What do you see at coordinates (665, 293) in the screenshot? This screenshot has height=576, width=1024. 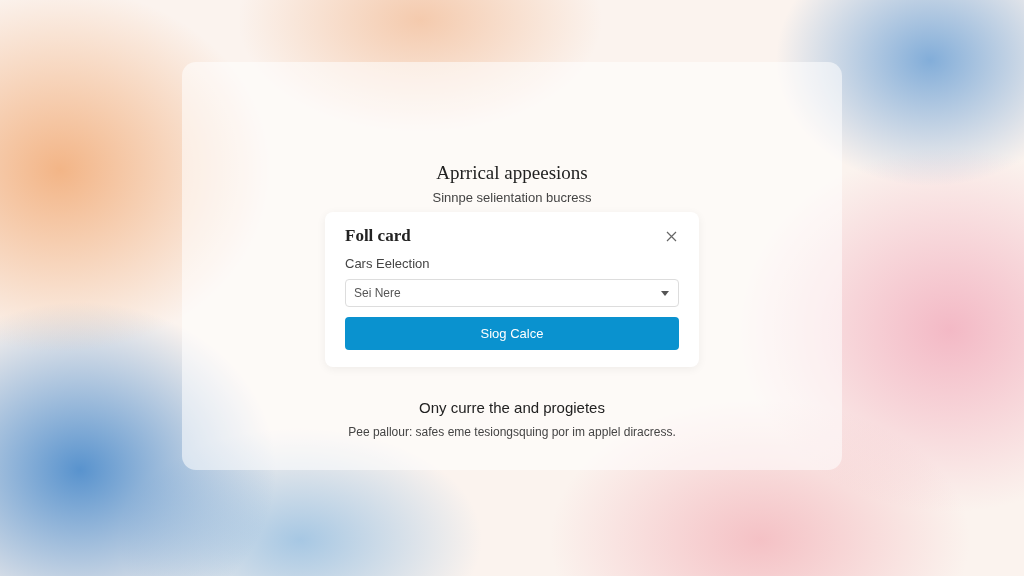 I see `caret-icon` at bounding box center [665, 293].